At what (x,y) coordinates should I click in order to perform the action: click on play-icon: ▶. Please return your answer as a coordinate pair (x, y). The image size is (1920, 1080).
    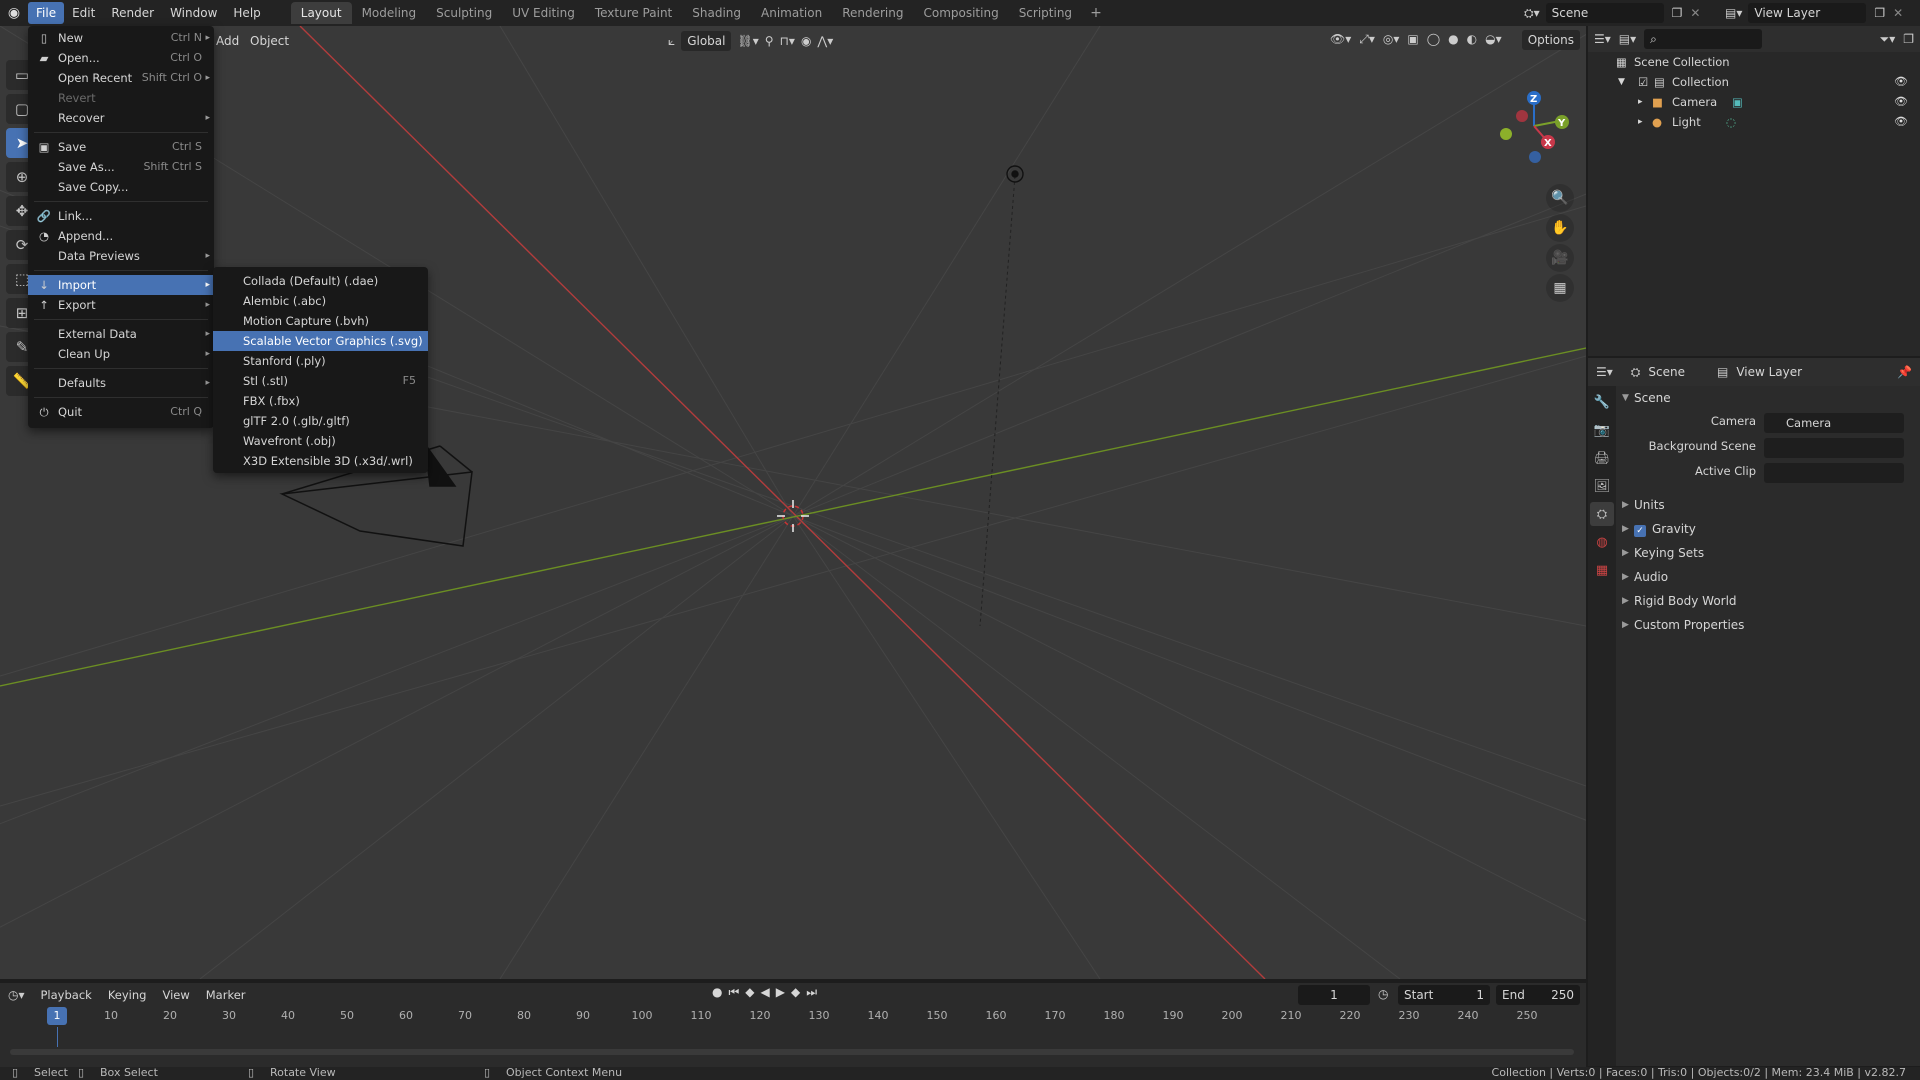
    Looking at the image, I should click on (780, 992).